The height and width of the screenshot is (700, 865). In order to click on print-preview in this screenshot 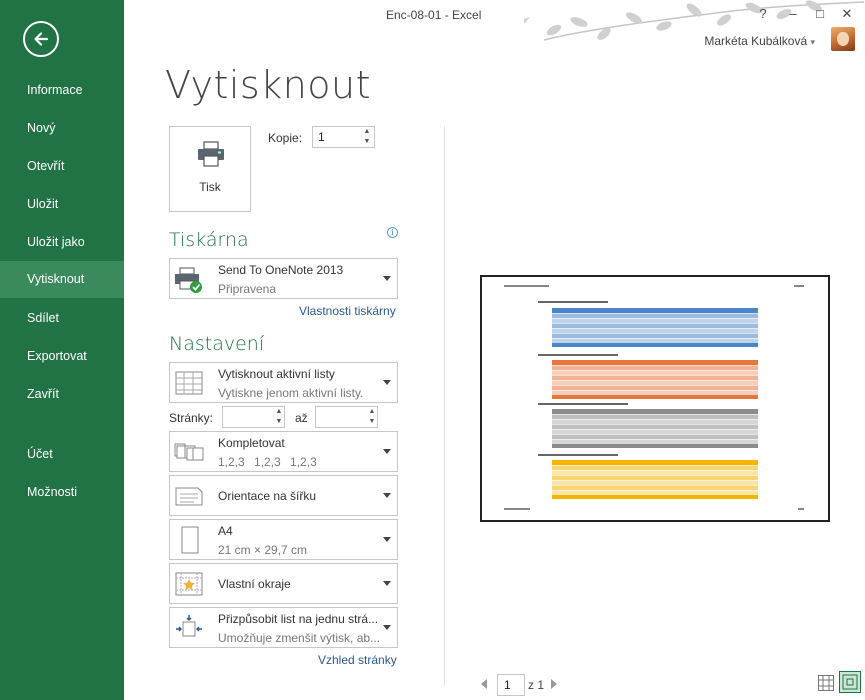, I will do `click(655, 398)`.